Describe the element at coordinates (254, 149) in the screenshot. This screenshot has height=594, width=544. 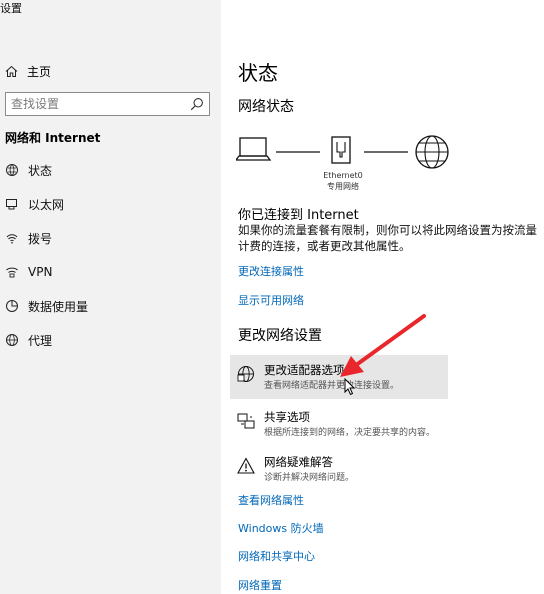
I see `laptop-icon` at that location.